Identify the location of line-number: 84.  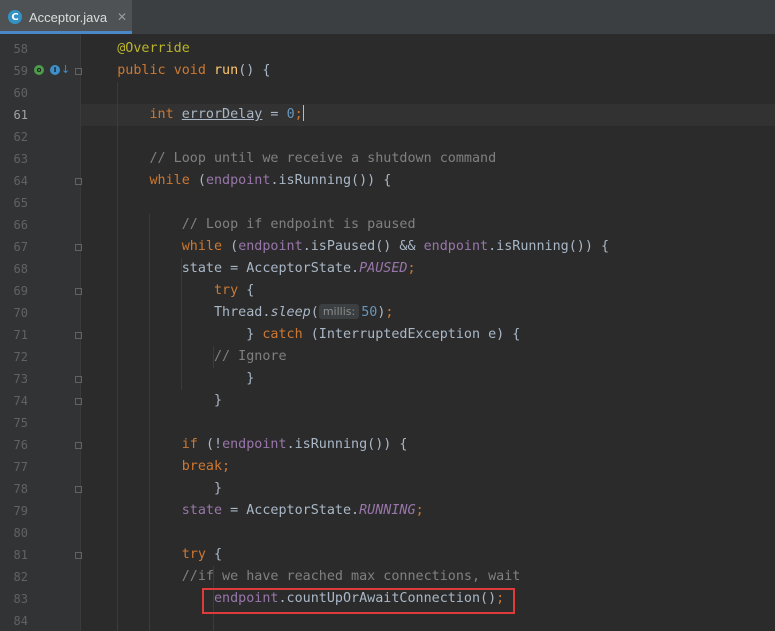
(20, 621).